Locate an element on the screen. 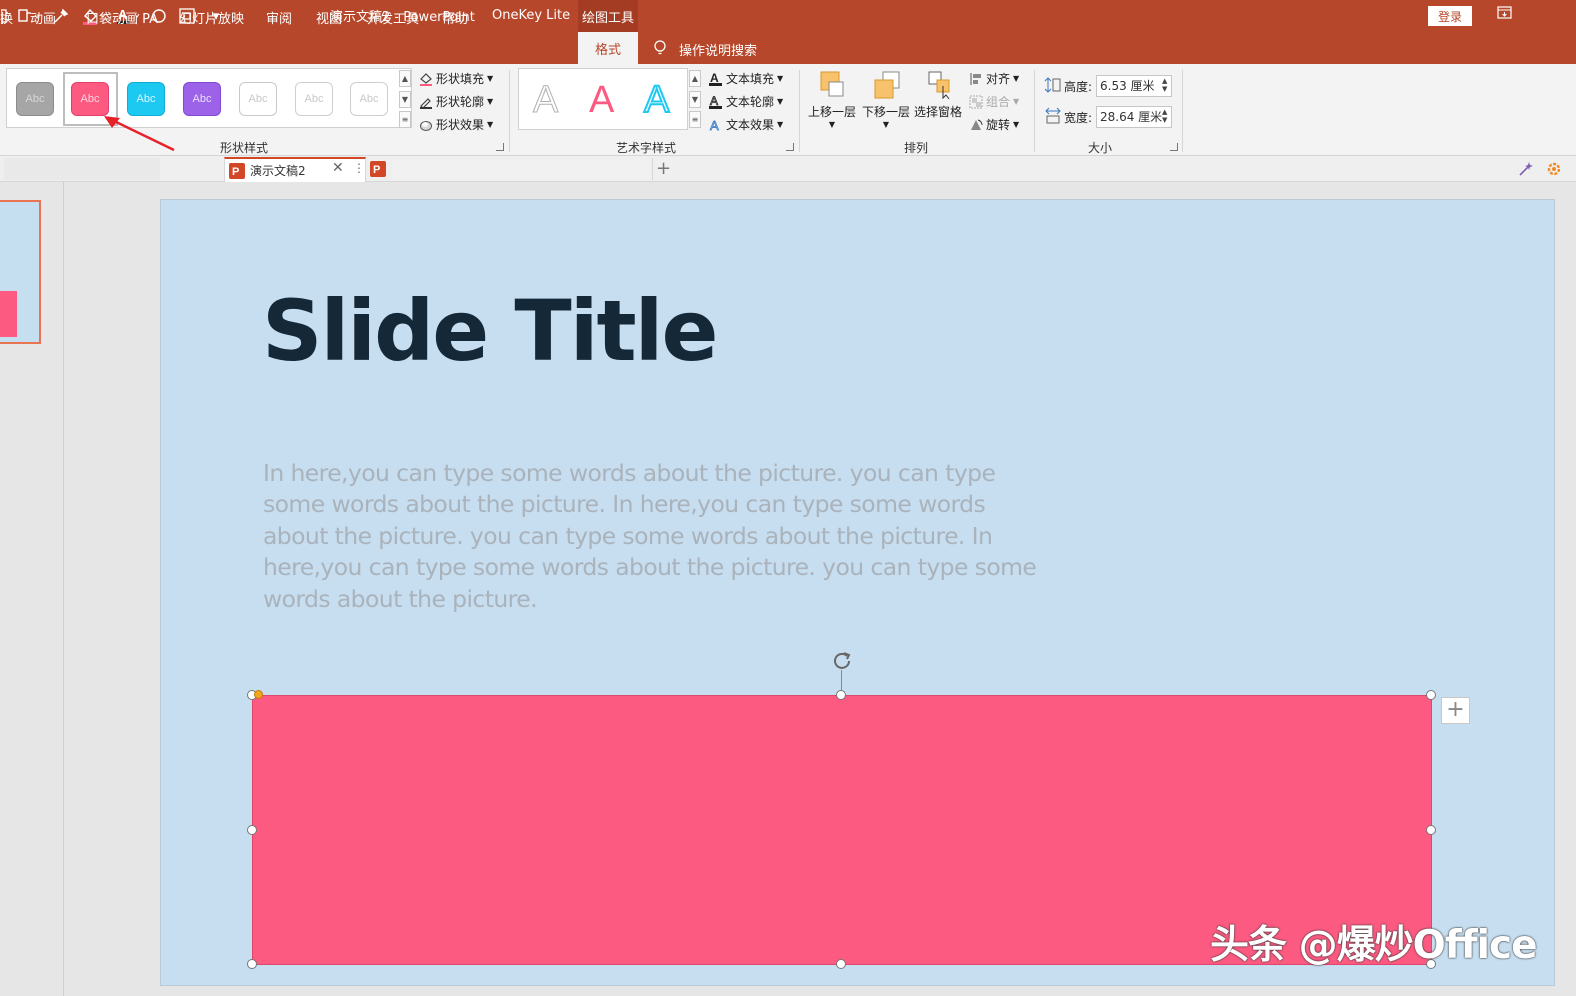 The height and width of the screenshot is (996, 1576). settings-gear-icon is located at coordinates (1554, 169).